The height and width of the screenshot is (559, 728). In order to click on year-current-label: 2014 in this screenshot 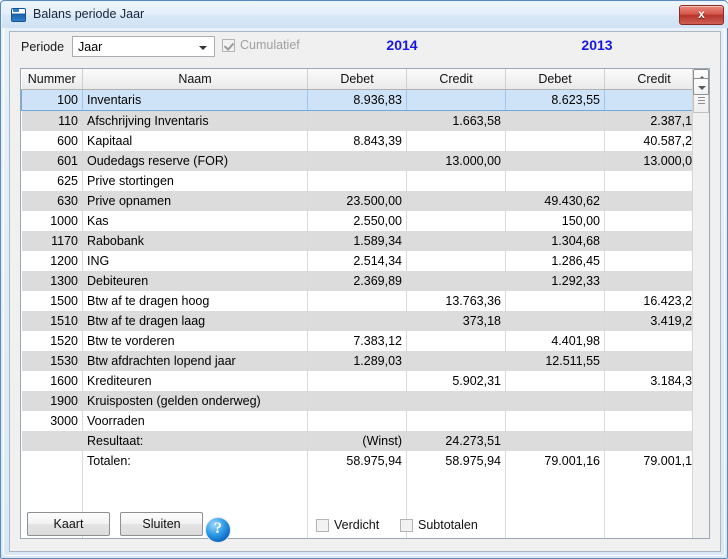, I will do `click(402, 45)`.